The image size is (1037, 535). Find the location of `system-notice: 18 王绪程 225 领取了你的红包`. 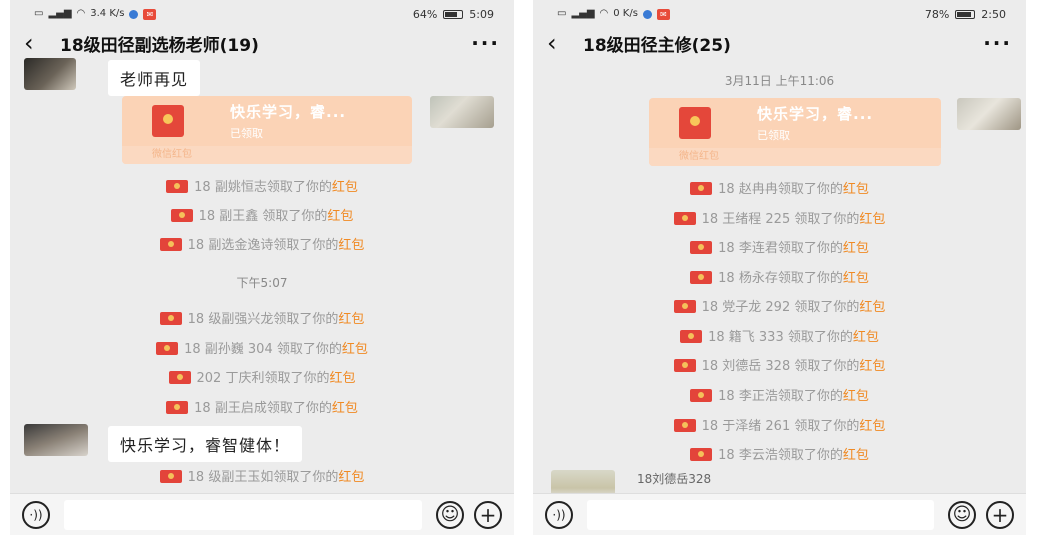

system-notice: 18 王绪程 225 领取了你的红包 is located at coordinates (779, 217).